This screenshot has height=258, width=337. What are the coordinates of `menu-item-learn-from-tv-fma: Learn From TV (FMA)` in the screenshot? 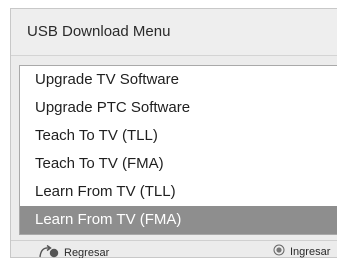 It's located at (178, 220).